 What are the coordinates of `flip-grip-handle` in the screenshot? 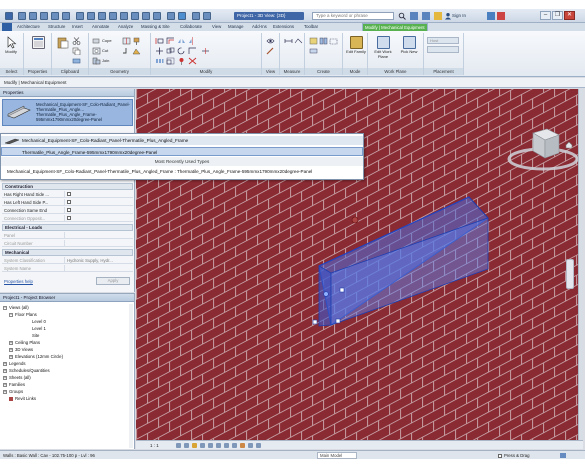 It's located at (315, 322).